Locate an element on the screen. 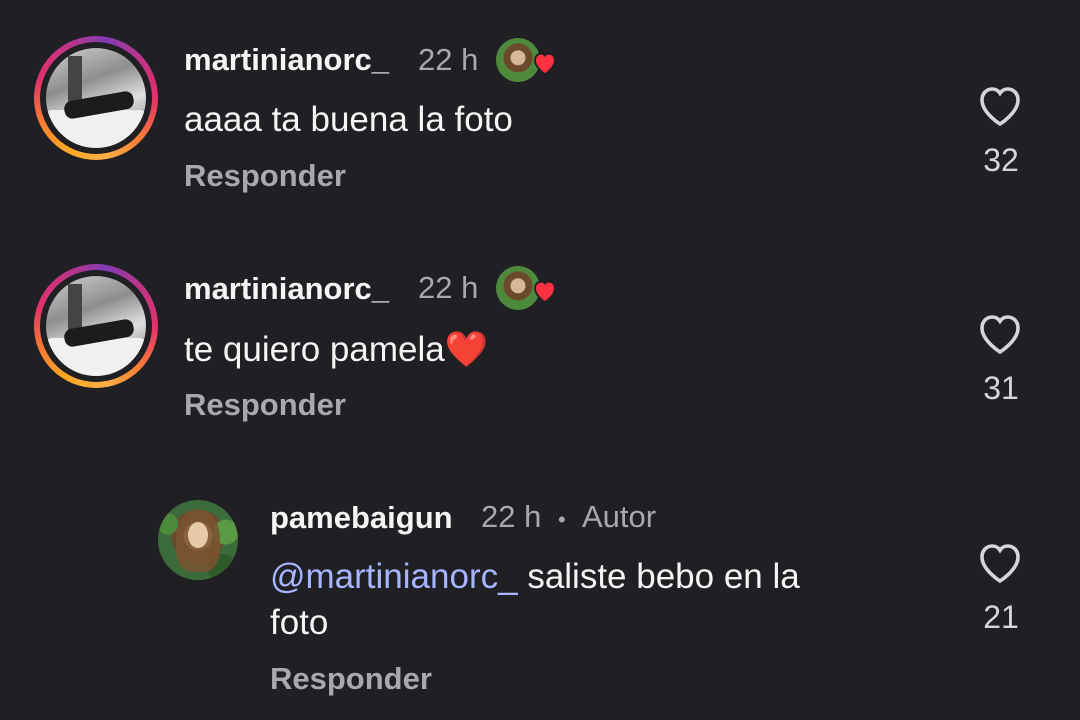 The height and width of the screenshot is (720, 1080). comment-text: aaaa ta buena la foto is located at coordinates (348, 119).